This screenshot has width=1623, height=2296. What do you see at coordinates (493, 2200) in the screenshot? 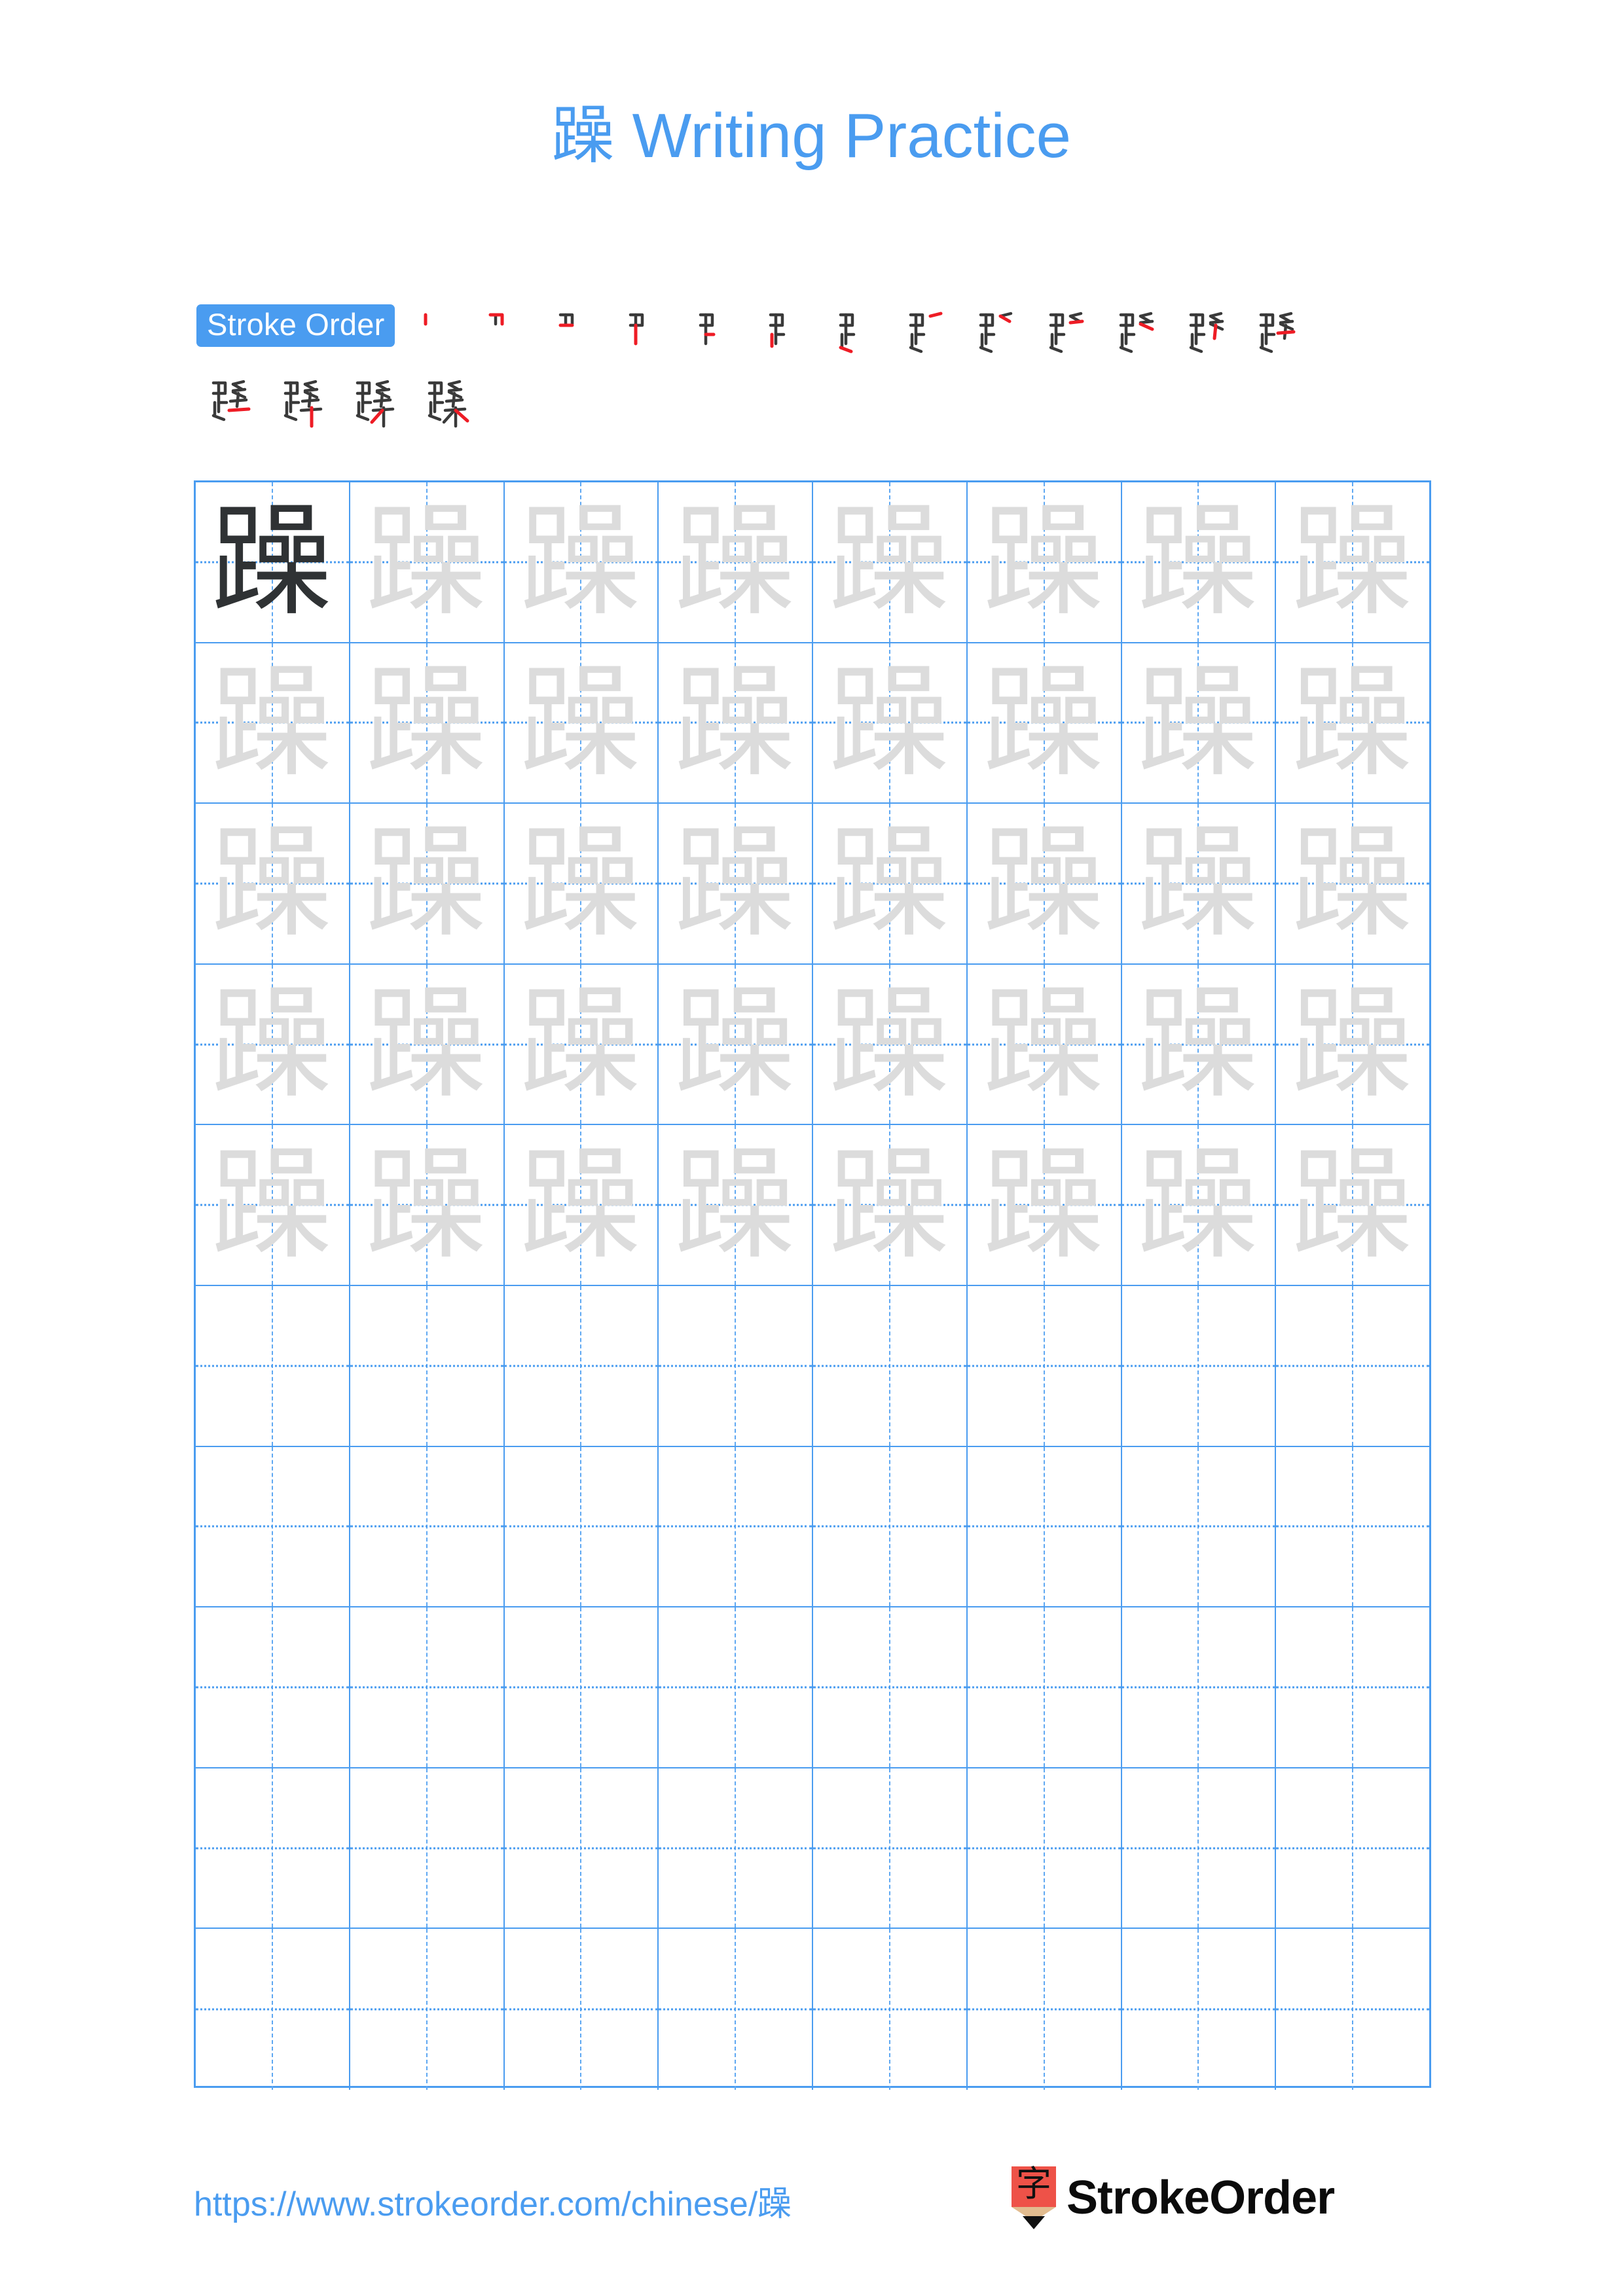
I see `footer-url-link: https://www.strokeorder.com/chinese/躁` at bounding box center [493, 2200].